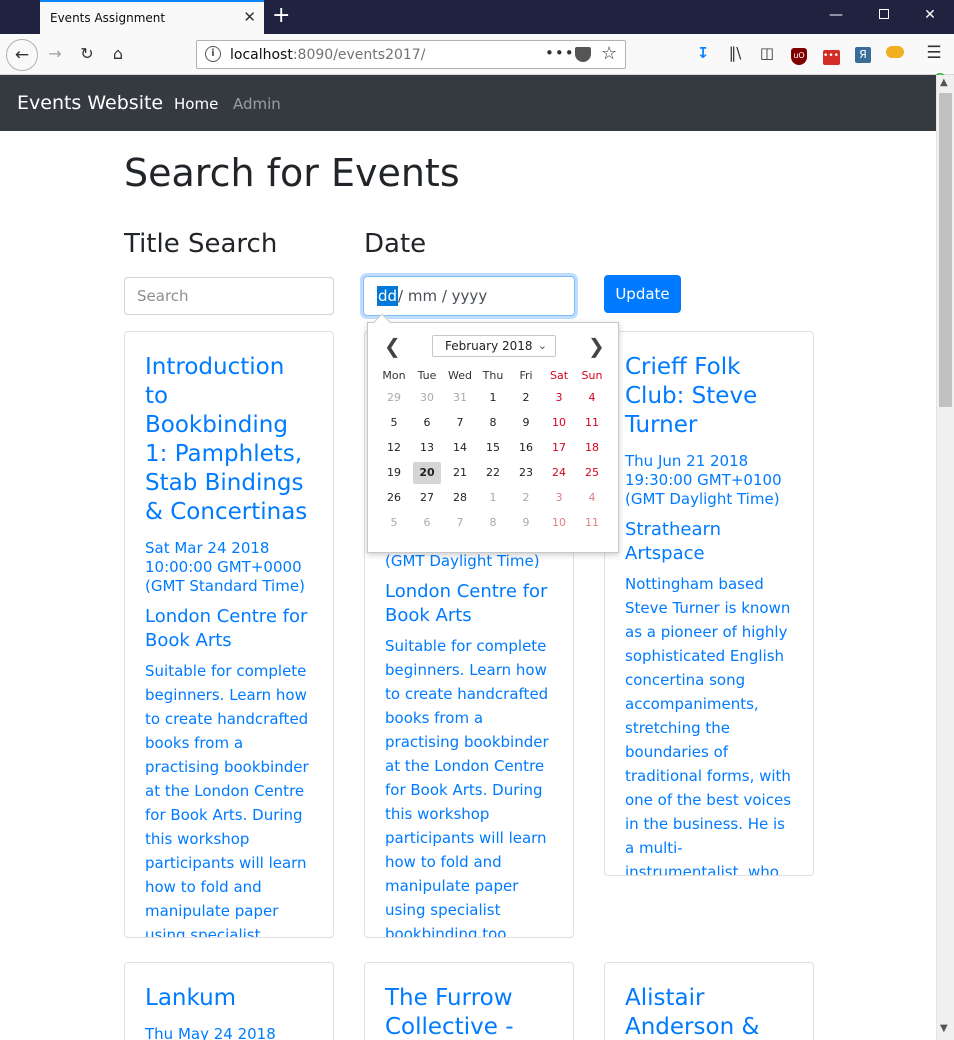 The height and width of the screenshot is (1040, 954). I want to click on tab-close-icon: ✕, so click(249, 17).